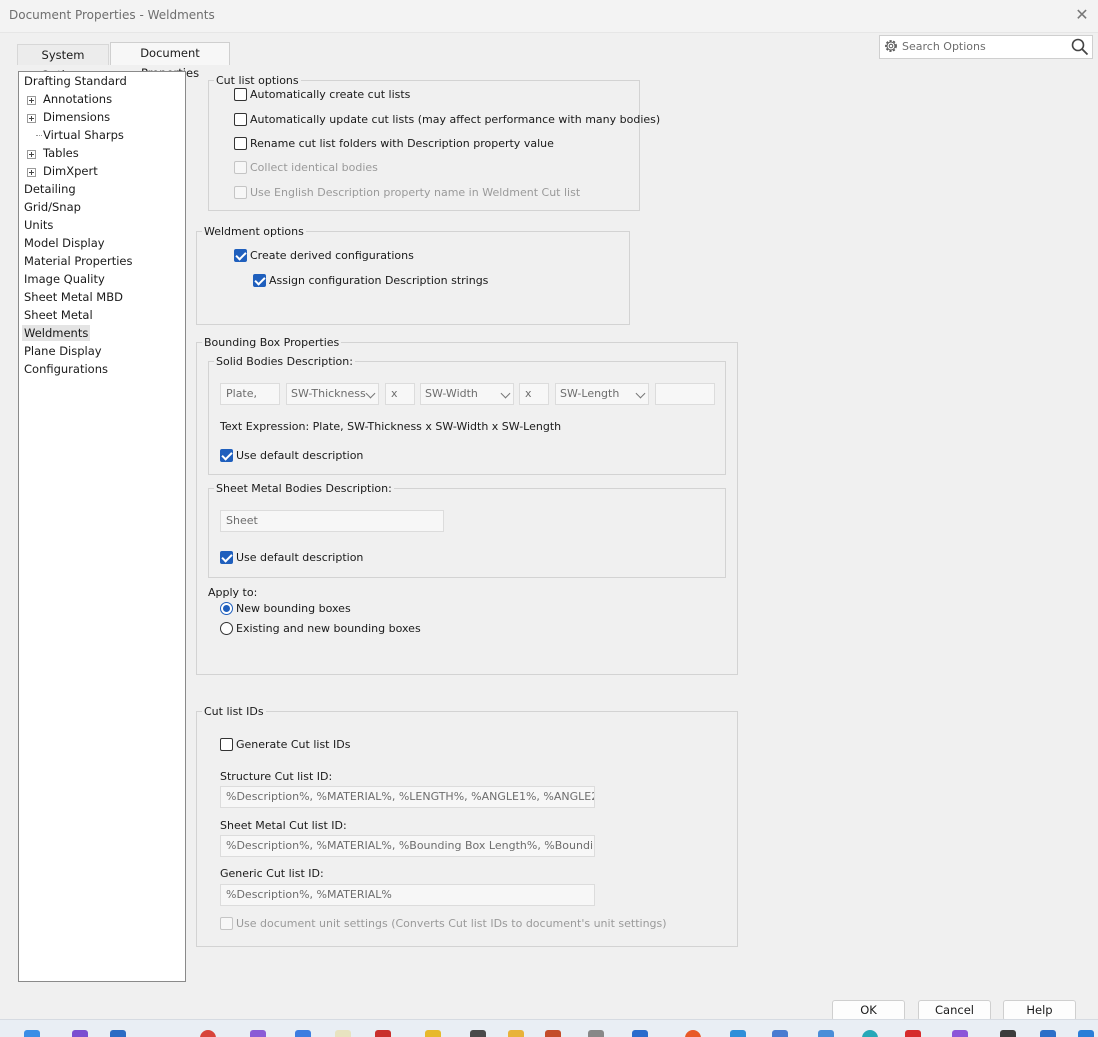  What do you see at coordinates (226, 923) in the screenshot?
I see `document-unit-settings-checkbox` at bounding box center [226, 923].